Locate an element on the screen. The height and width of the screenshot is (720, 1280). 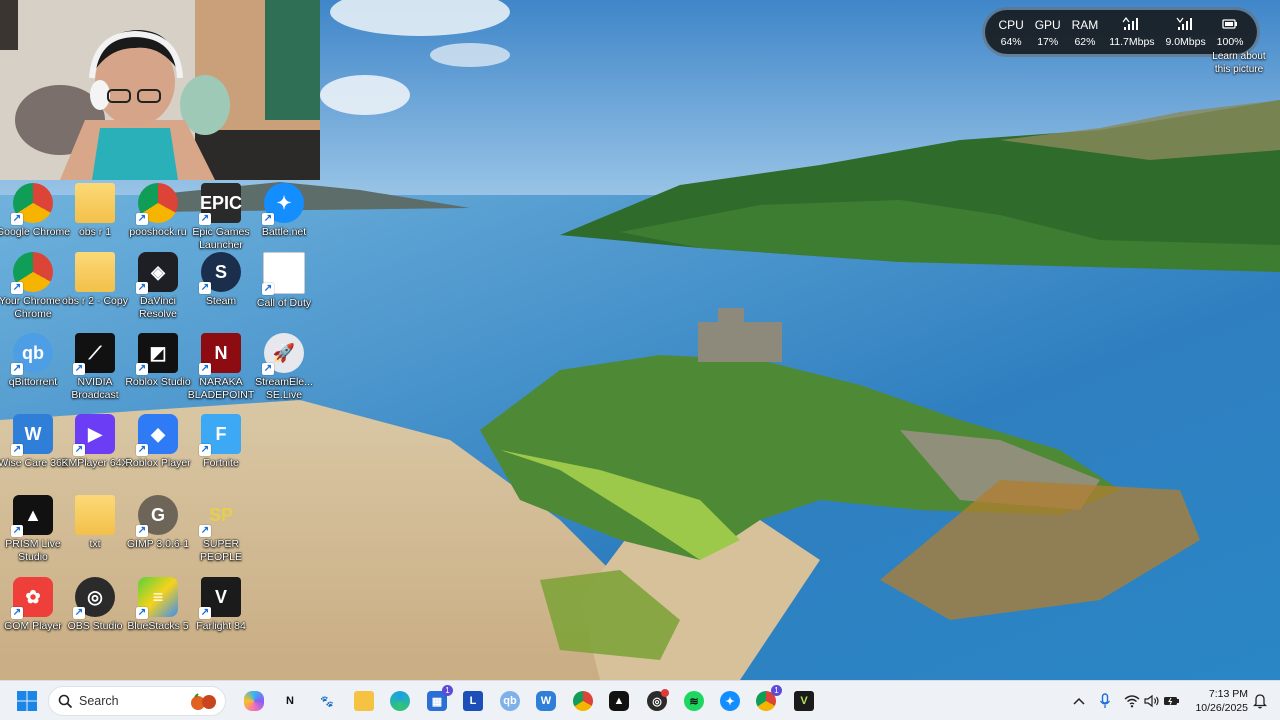
desktop-icon-streamelements: 🚀 ↗ StreamEle... SE.Live is located at coordinates (284, 370).